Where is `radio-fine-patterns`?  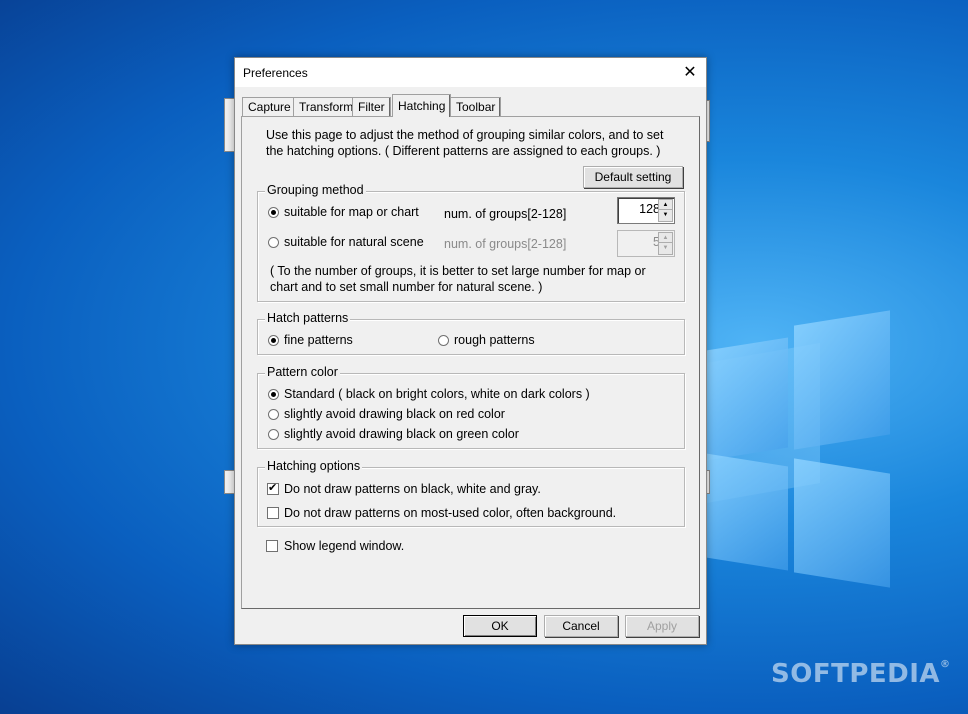
radio-fine-patterns is located at coordinates (273, 340).